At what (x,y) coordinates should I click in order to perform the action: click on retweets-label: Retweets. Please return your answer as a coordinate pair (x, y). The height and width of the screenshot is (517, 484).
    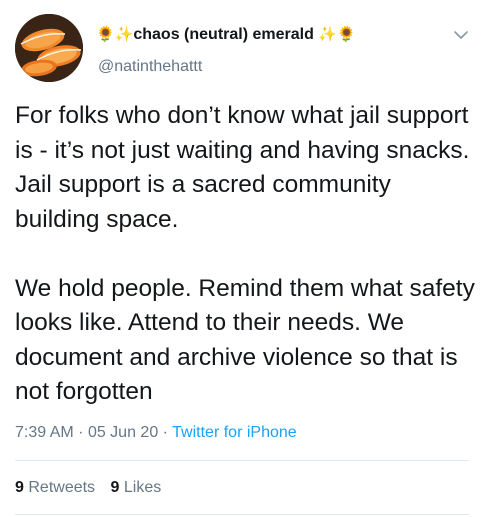
    Looking at the image, I should click on (62, 487).